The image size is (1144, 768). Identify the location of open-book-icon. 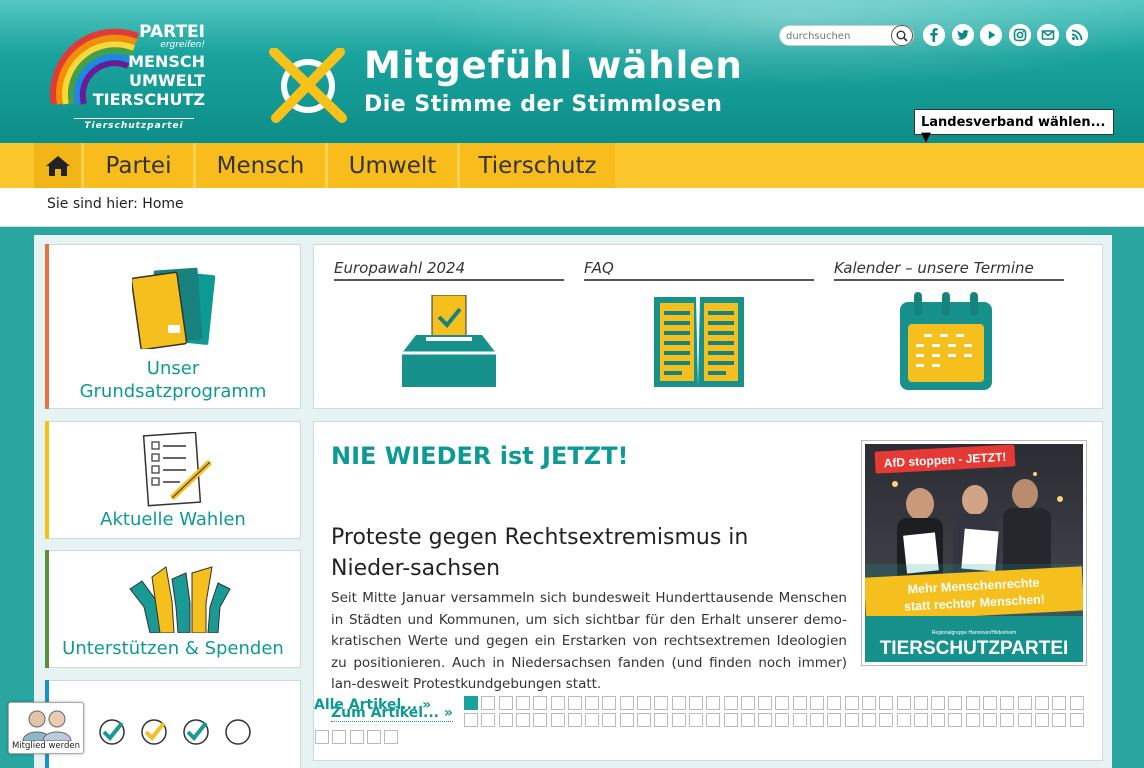
(699, 342).